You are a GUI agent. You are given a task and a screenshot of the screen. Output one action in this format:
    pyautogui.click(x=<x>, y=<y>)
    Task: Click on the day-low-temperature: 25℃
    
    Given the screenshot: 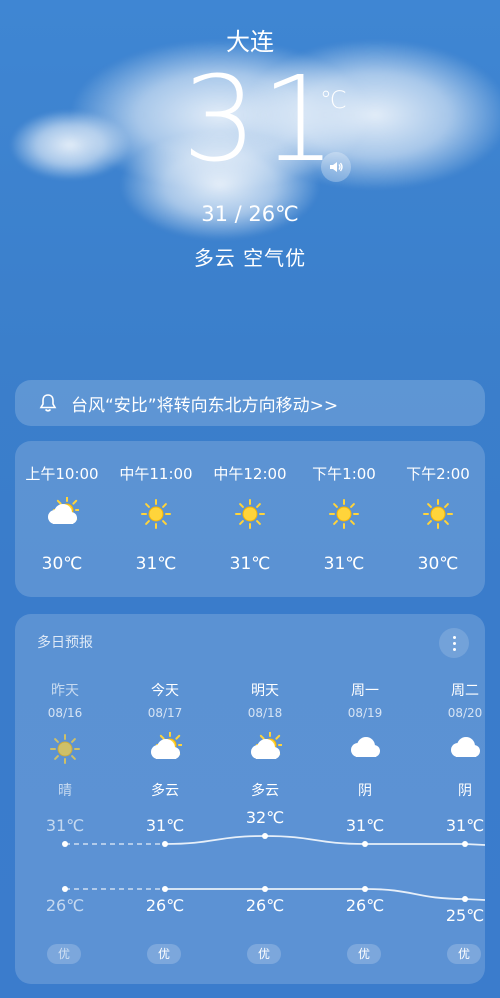 What is the action you would take?
    pyautogui.click(x=465, y=915)
    